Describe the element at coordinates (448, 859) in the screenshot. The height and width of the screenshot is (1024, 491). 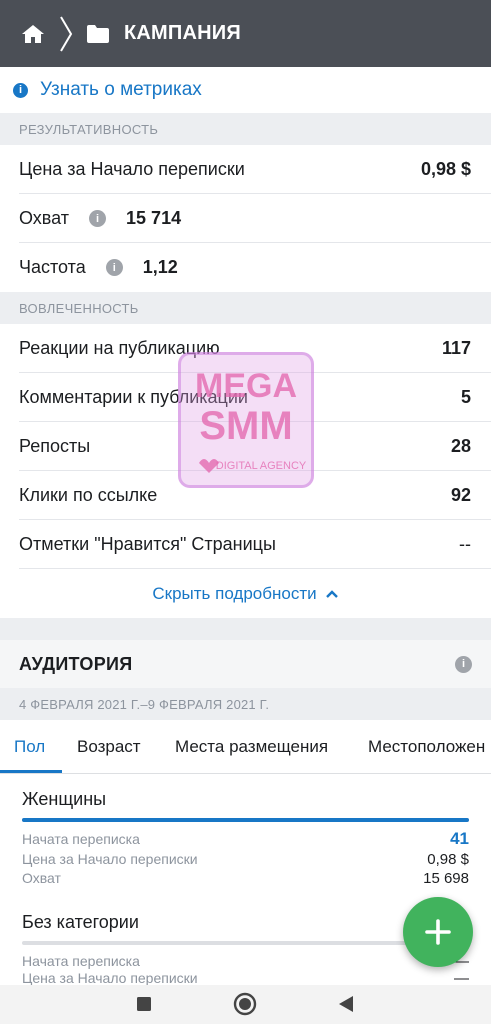
I see `category-metric-value: 0,98 $` at that location.